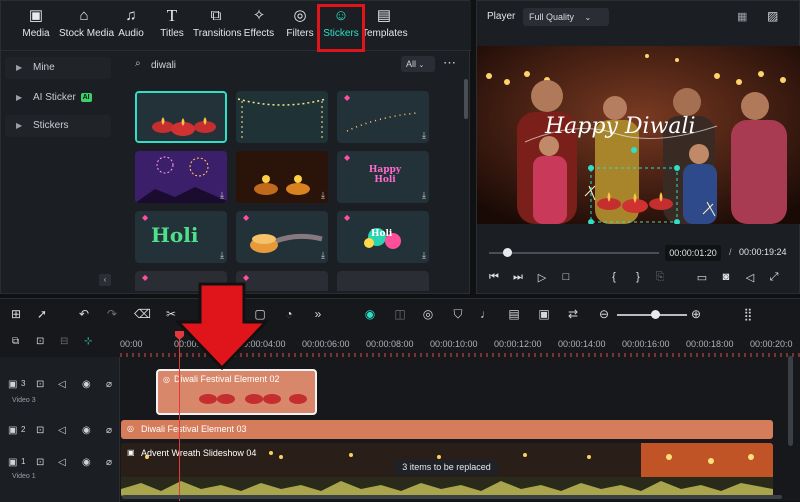 Image resolution: width=800 pixels, height=502 pixels. Describe the element at coordinates (86, 26) in the screenshot. I see `toolbar-stock-media: ⌂ Stock Media` at that location.